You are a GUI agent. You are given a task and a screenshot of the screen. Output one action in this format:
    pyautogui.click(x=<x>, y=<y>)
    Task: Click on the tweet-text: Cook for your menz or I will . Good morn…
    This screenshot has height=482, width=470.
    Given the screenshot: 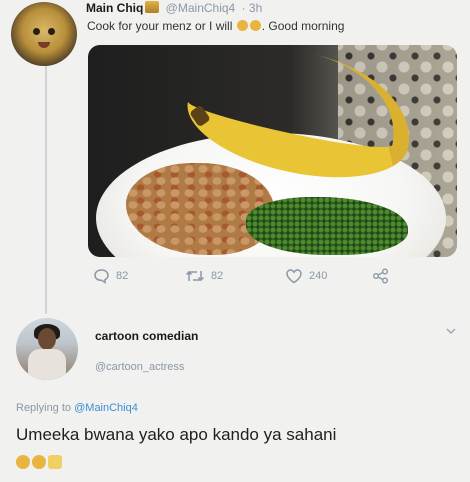 What is the action you would take?
    pyautogui.click(x=215, y=26)
    